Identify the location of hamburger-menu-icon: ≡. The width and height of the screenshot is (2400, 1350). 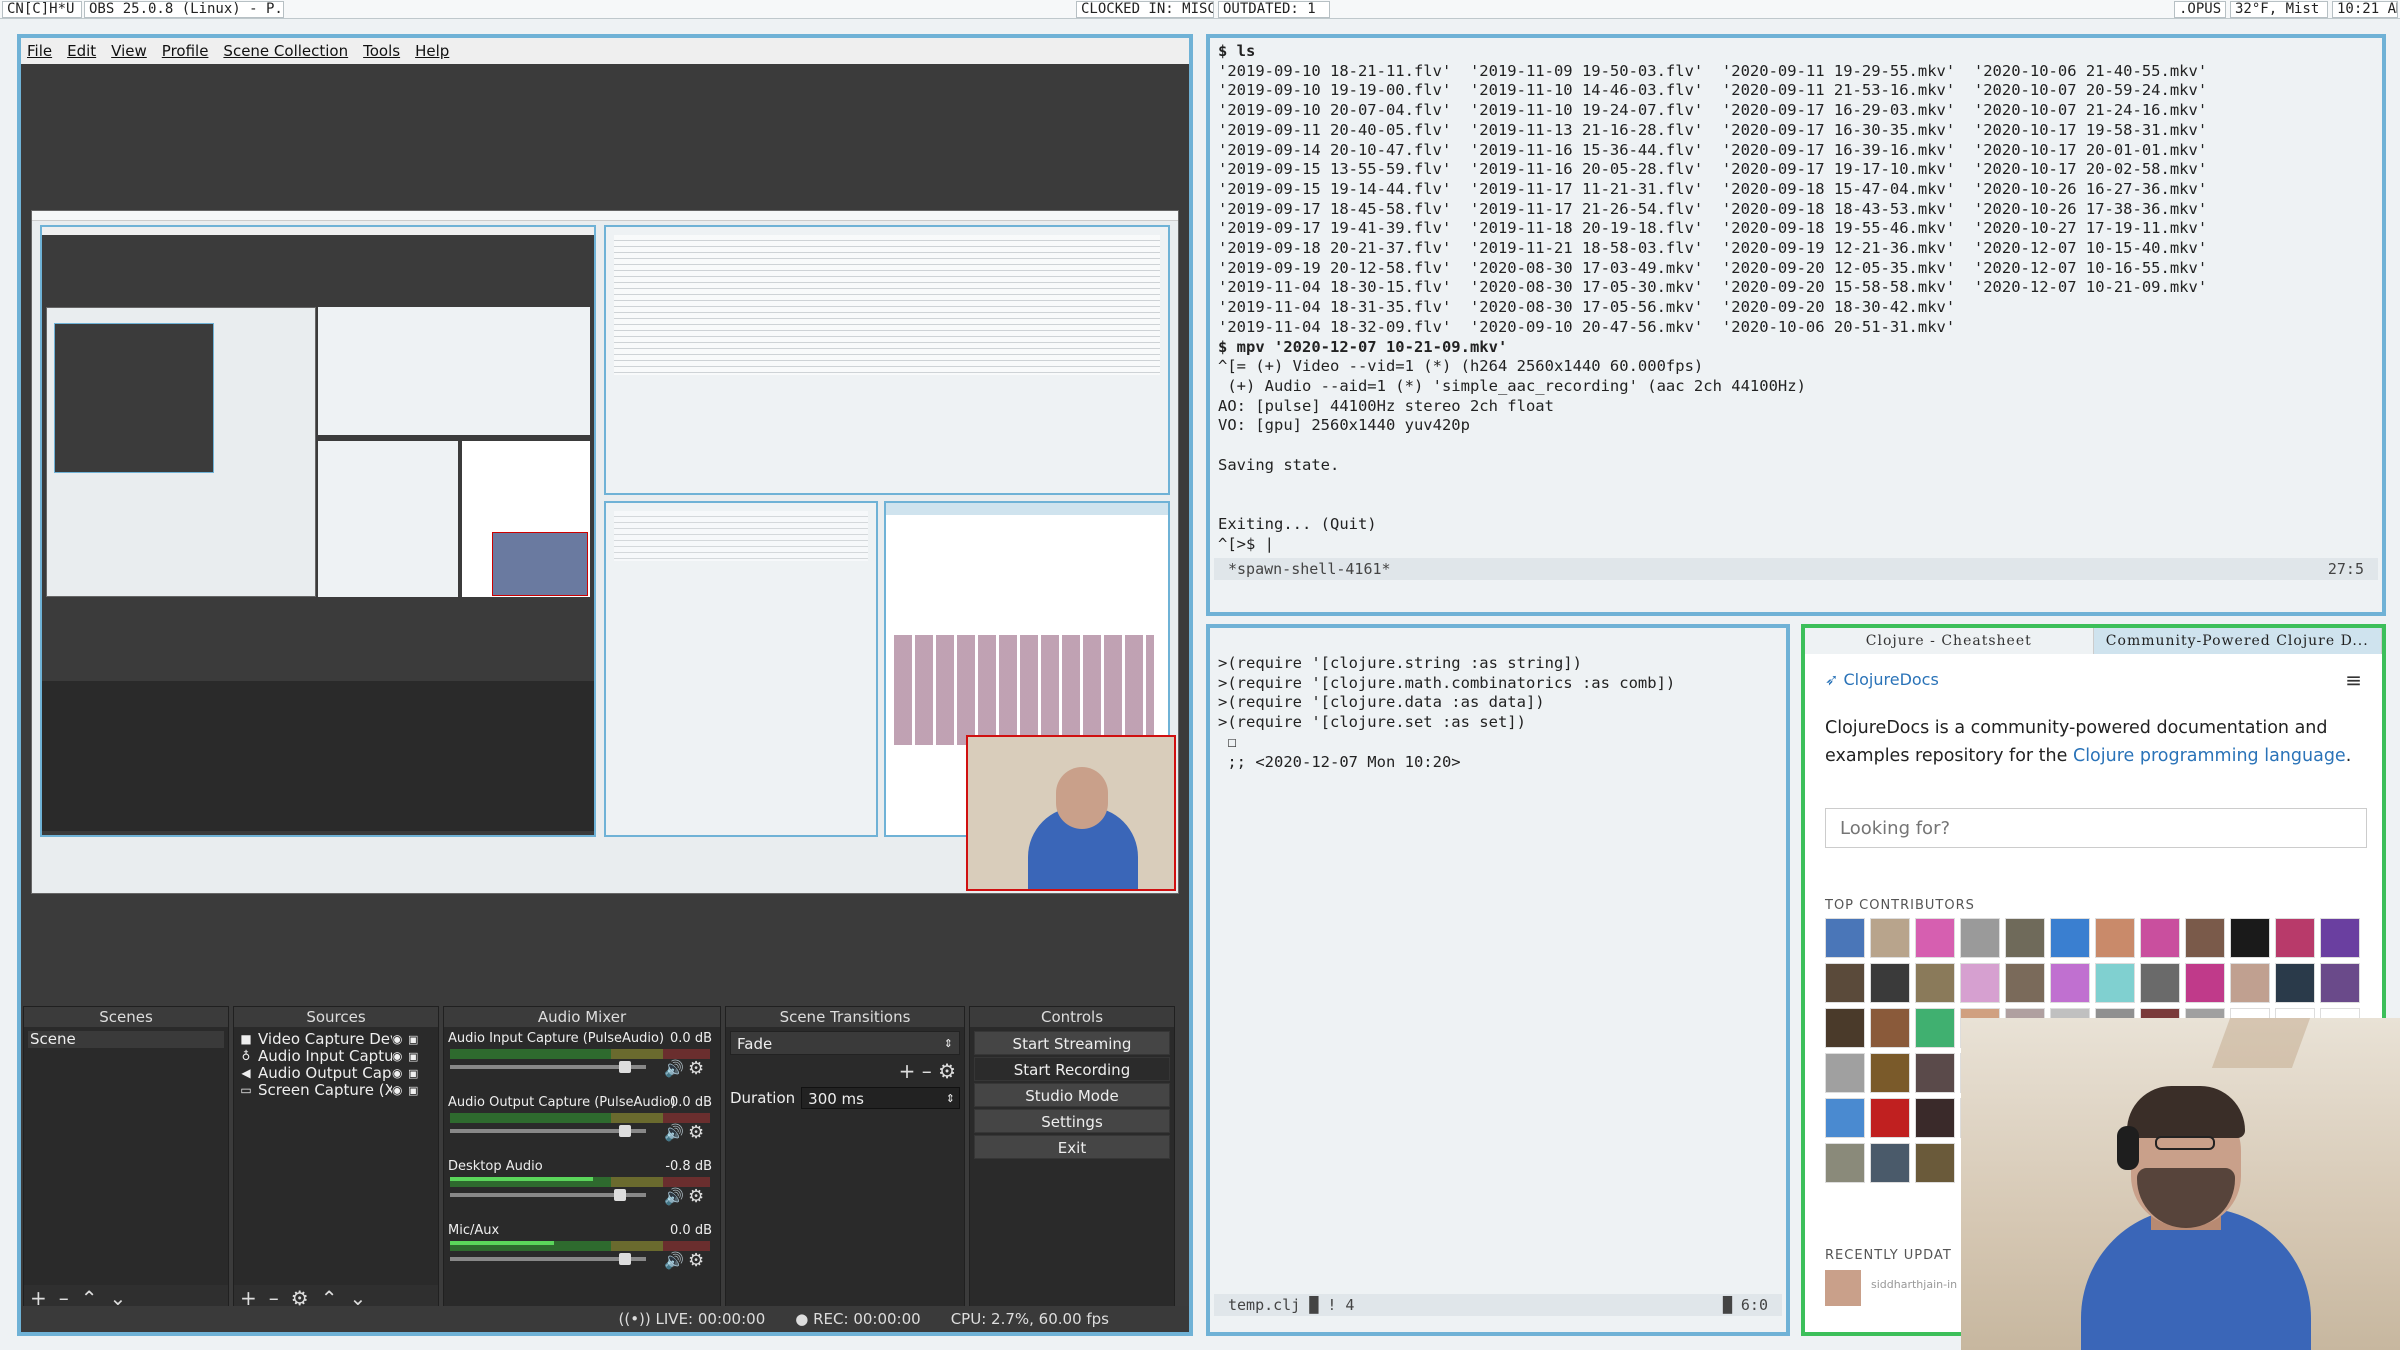
(2353, 680).